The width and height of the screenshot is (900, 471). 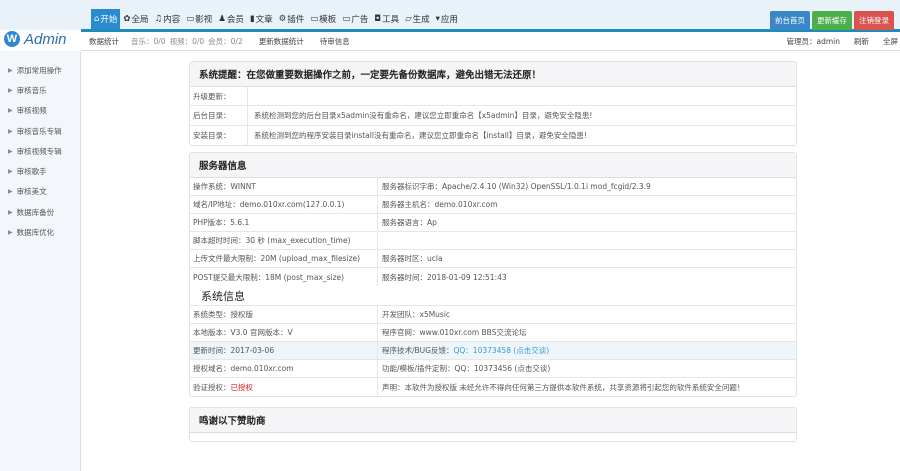 I want to click on sidebar-item-label: 审核视频, so click(x=31, y=111).